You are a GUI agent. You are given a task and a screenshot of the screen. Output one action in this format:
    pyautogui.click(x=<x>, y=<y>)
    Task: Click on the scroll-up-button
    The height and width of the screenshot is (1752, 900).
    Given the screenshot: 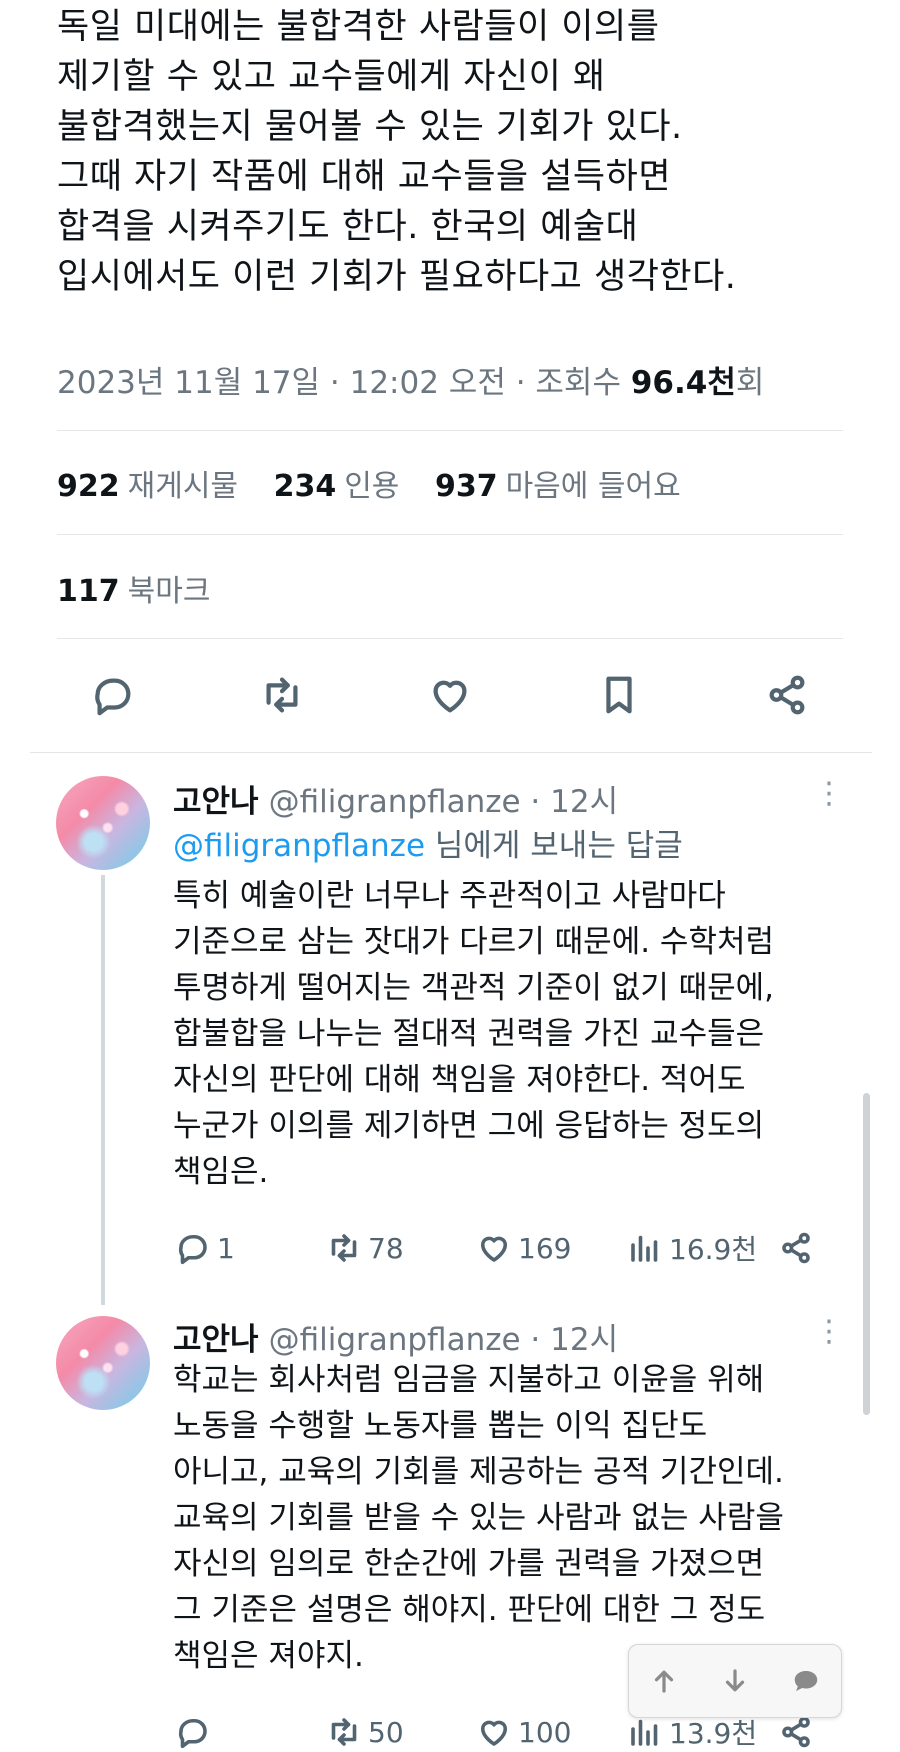 What is the action you would take?
    pyautogui.click(x=664, y=1681)
    